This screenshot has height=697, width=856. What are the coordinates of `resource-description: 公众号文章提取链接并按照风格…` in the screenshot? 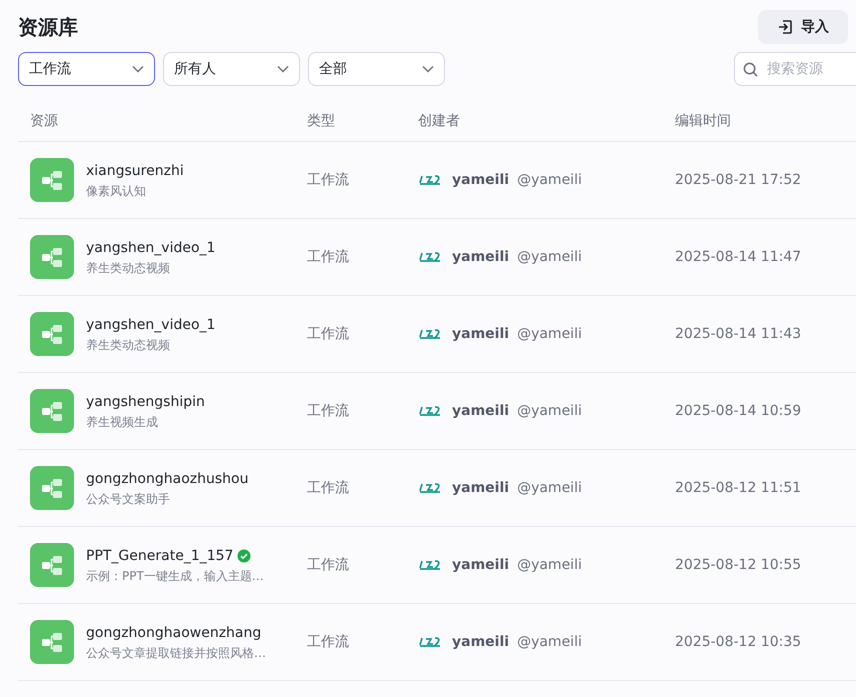 It's located at (176, 653).